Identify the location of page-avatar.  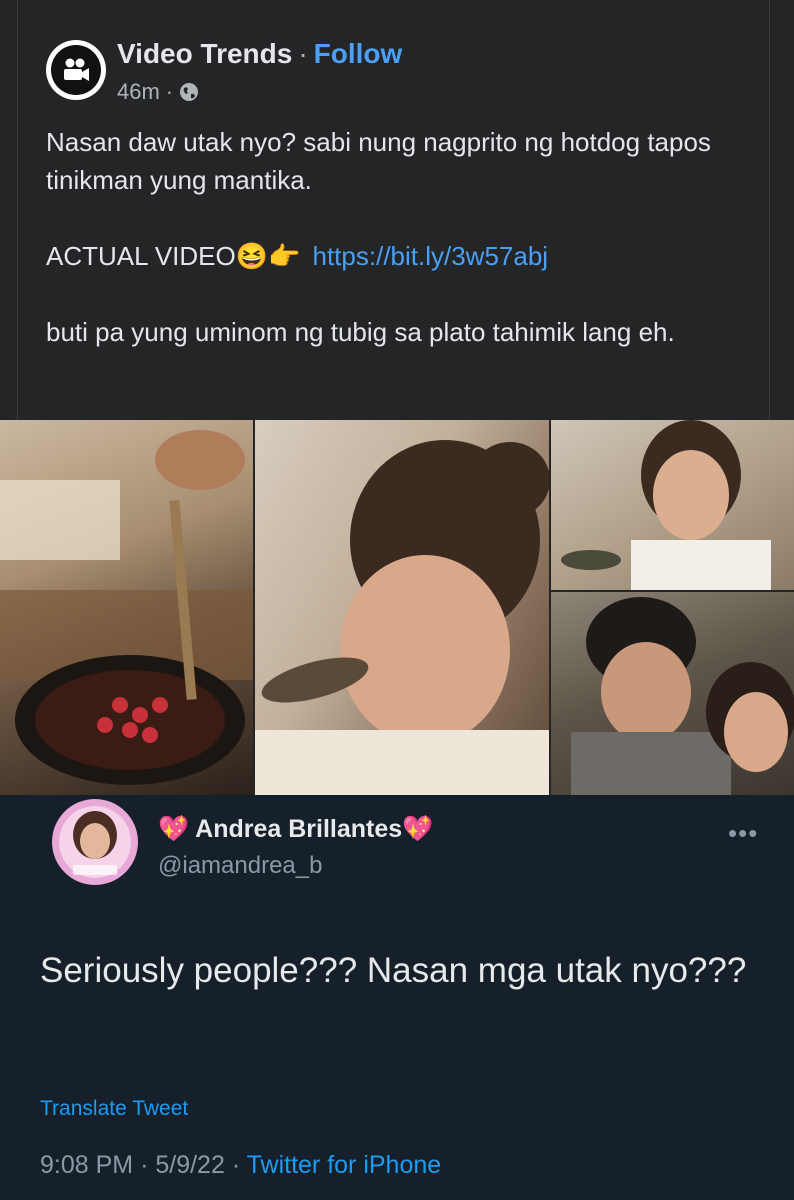
(76, 70).